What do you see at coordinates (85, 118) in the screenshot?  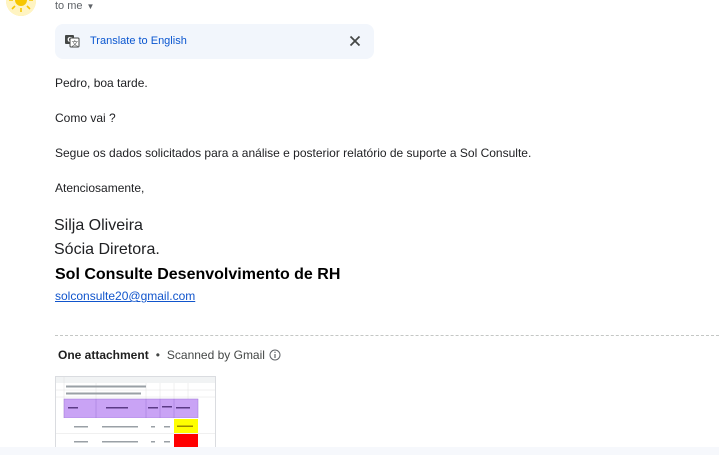 I see `message-question: Como vai ?` at bounding box center [85, 118].